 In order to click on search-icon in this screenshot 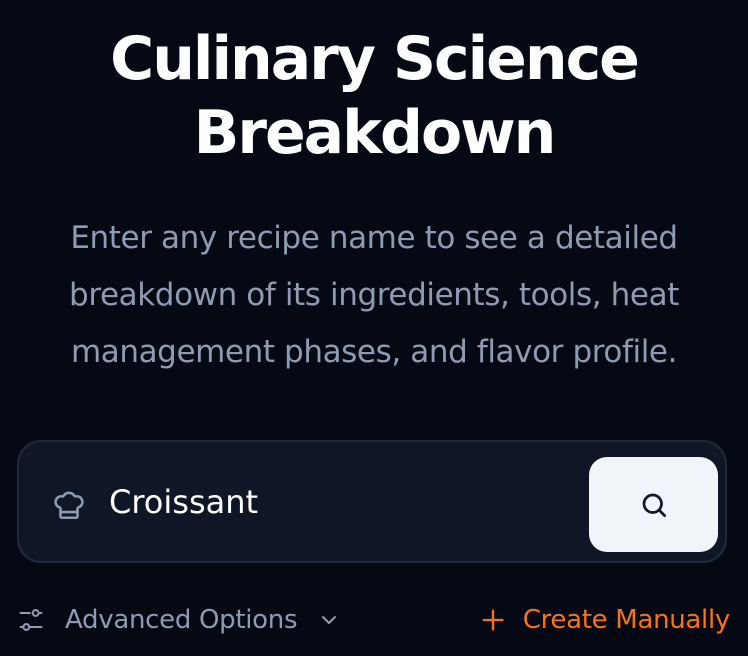, I will do `click(654, 505)`.